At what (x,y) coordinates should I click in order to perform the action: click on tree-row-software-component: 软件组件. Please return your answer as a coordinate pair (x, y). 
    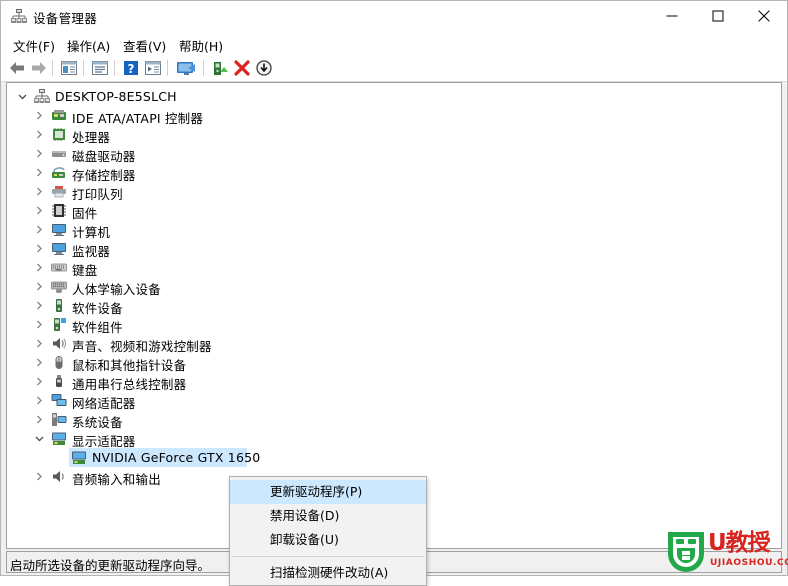
    Looking at the image, I should click on (394, 325).